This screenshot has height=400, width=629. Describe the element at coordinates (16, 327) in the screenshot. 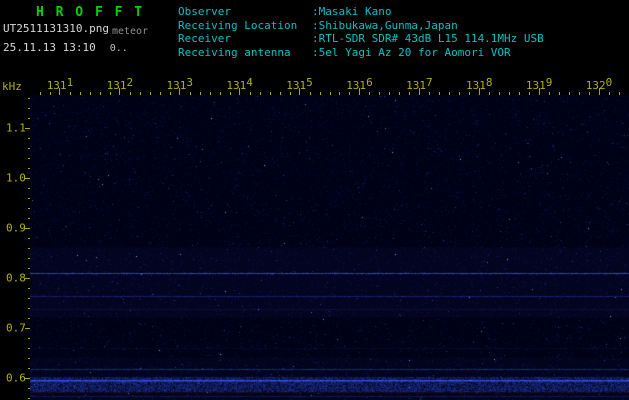

I see `y-tick-label: 0.7` at that location.